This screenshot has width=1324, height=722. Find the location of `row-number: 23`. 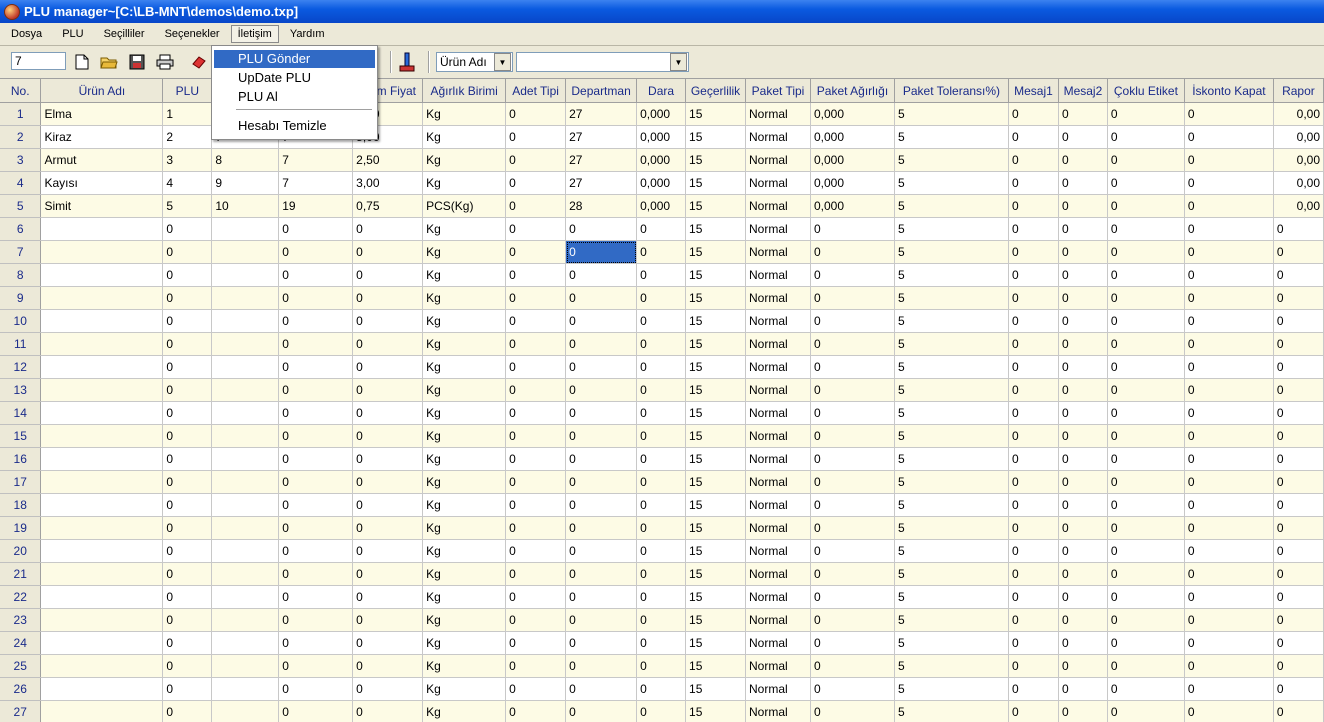

row-number: 23 is located at coordinates (21, 620).